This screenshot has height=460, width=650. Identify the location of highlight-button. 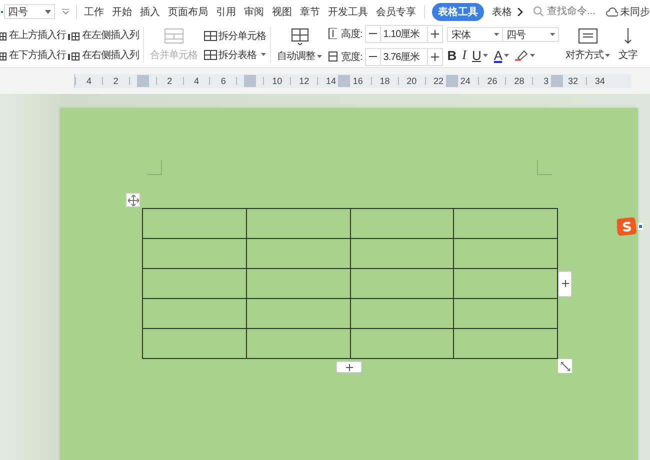
(525, 55).